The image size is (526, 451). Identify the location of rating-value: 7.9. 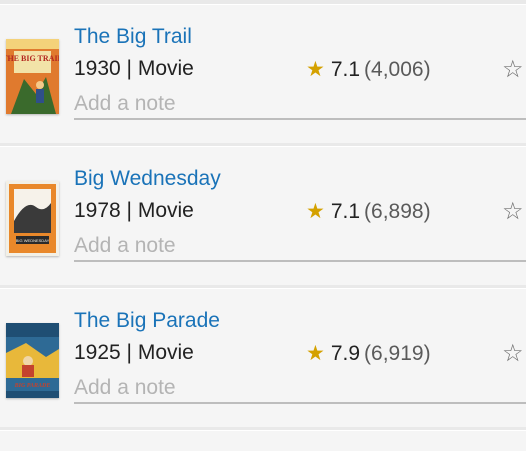
(345, 353).